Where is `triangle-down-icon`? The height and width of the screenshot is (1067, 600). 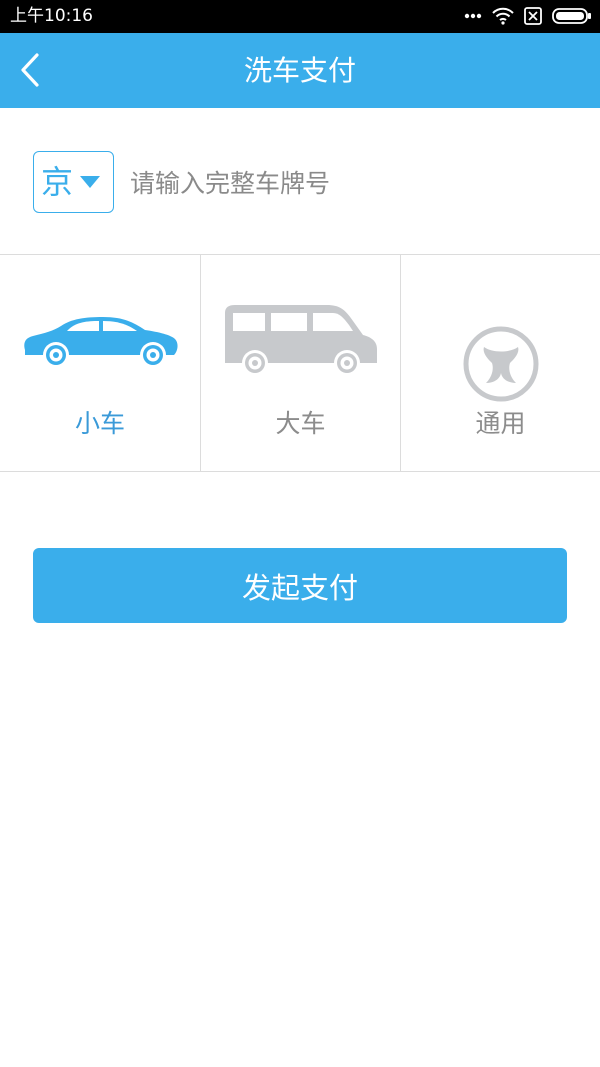 triangle-down-icon is located at coordinates (90, 182).